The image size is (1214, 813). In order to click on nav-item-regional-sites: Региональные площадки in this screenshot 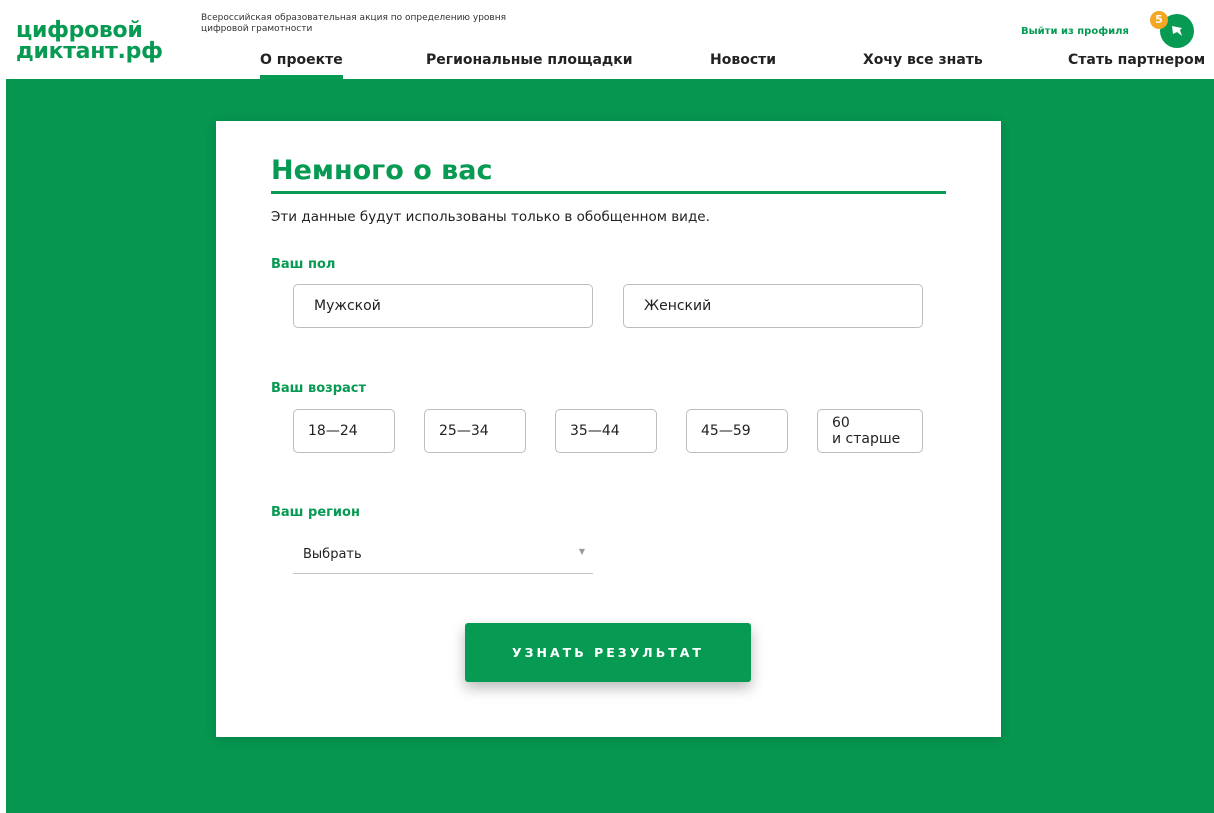, I will do `click(529, 60)`.